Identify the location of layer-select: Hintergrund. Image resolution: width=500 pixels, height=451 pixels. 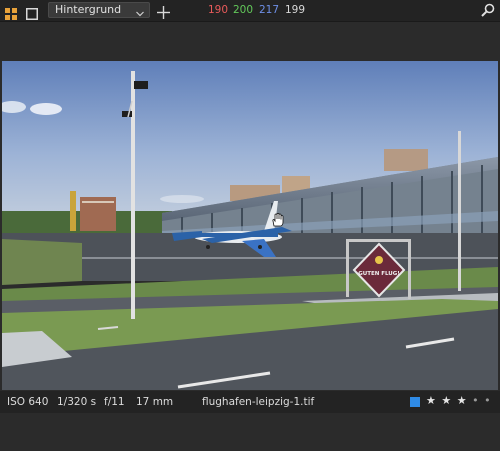
(99, 10).